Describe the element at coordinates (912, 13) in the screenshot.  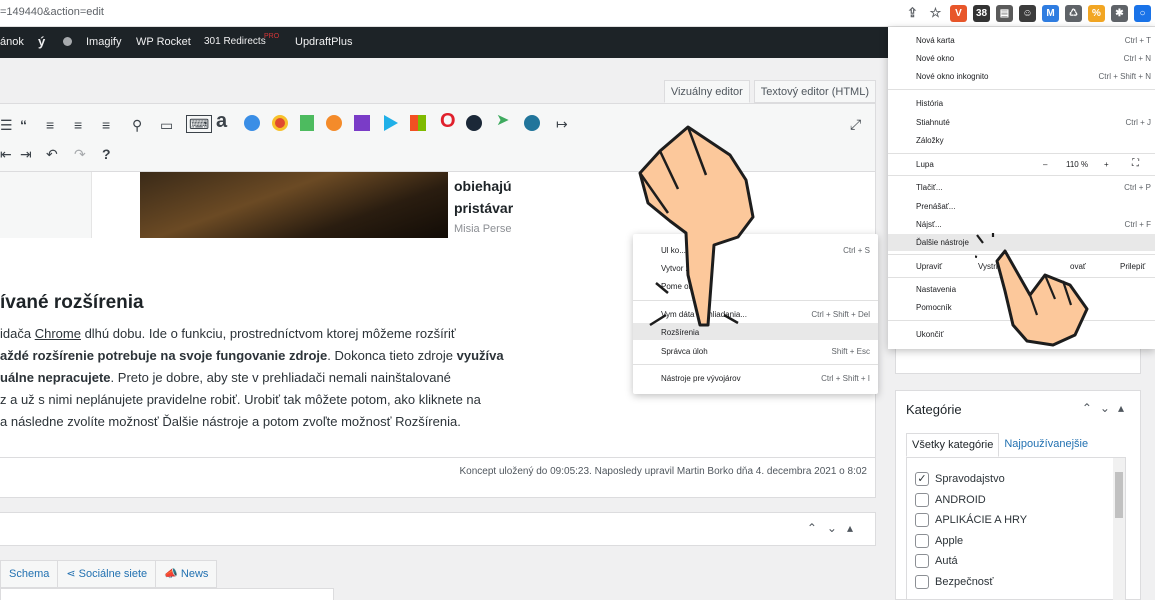
I see `share-icon: ⇪` at that location.